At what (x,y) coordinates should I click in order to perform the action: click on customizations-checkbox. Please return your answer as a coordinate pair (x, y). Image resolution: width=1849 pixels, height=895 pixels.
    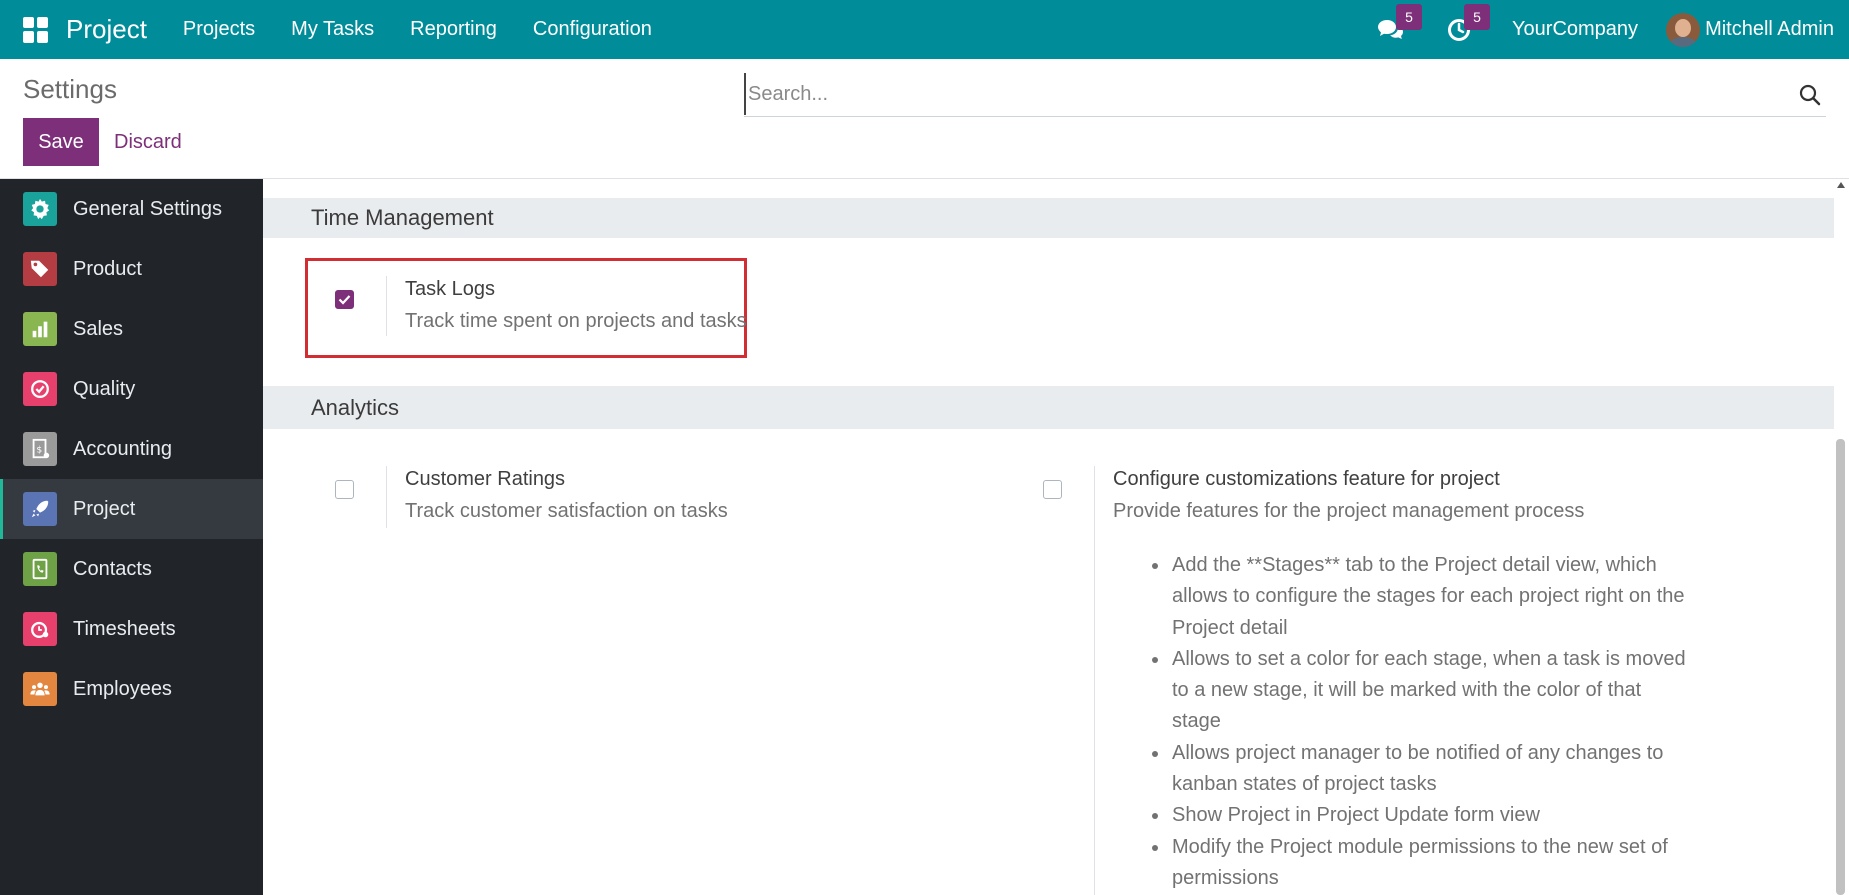
    Looking at the image, I should click on (1052, 489).